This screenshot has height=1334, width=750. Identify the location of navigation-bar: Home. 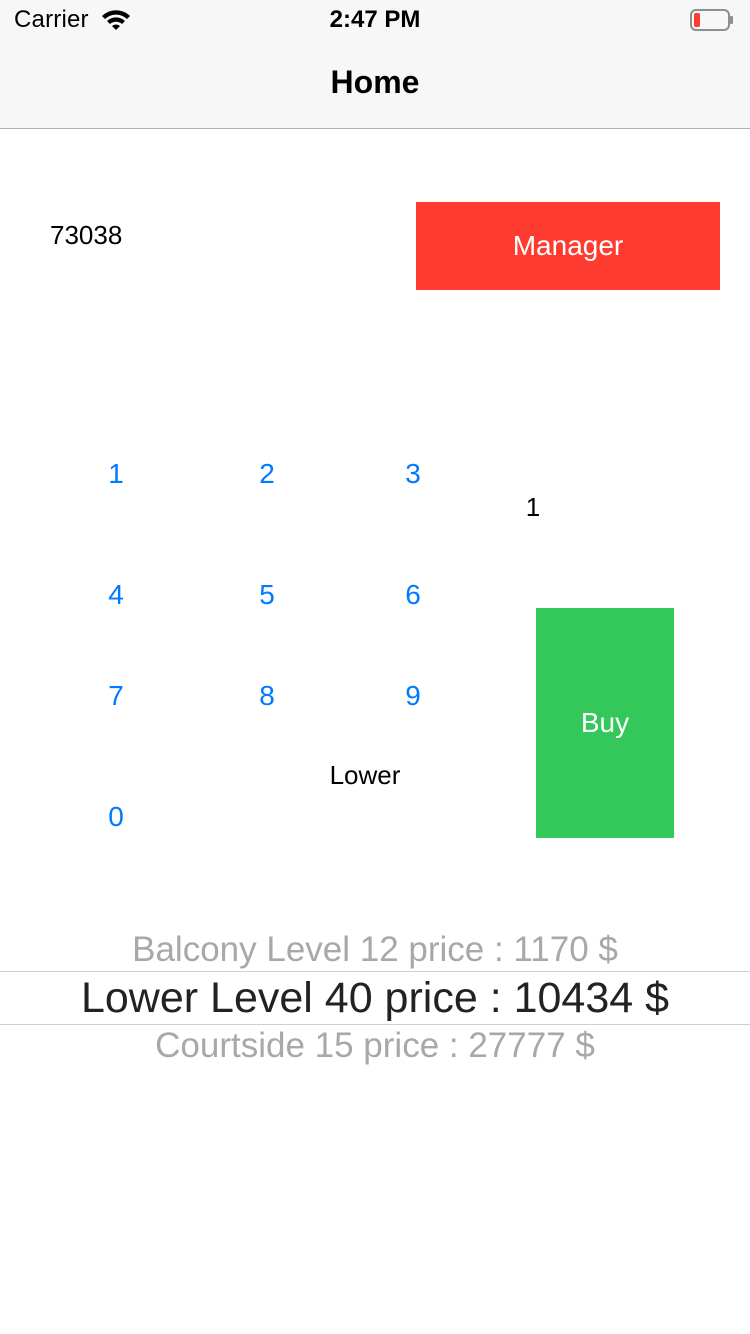
(375, 84).